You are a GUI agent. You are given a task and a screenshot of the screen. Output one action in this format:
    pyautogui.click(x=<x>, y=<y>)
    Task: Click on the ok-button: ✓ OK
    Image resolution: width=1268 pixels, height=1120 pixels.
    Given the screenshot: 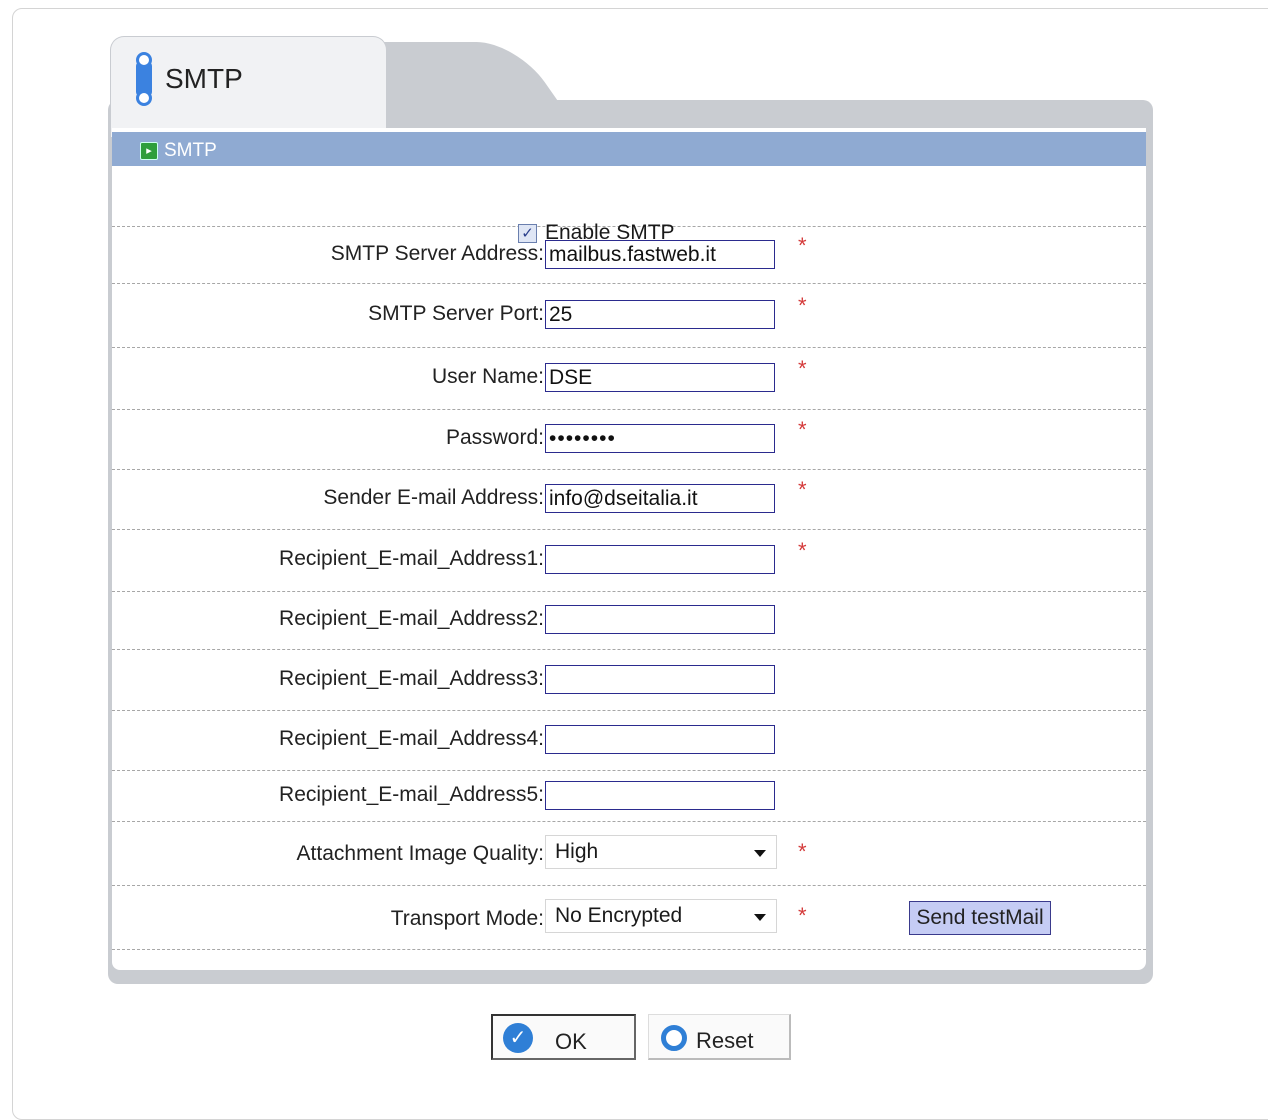 What is the action you would take?
    pyautogui.click(x=563, y=1037)
    